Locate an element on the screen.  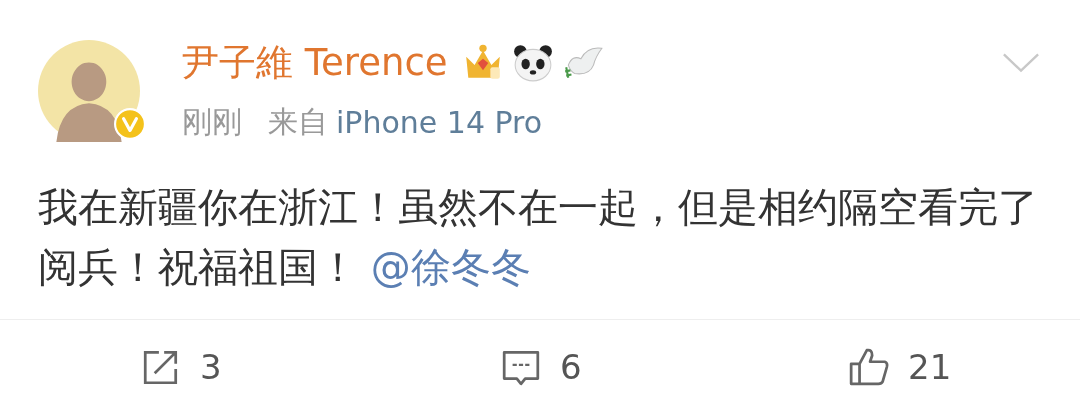
action-count: 6 is located at coordinates (571, 367).